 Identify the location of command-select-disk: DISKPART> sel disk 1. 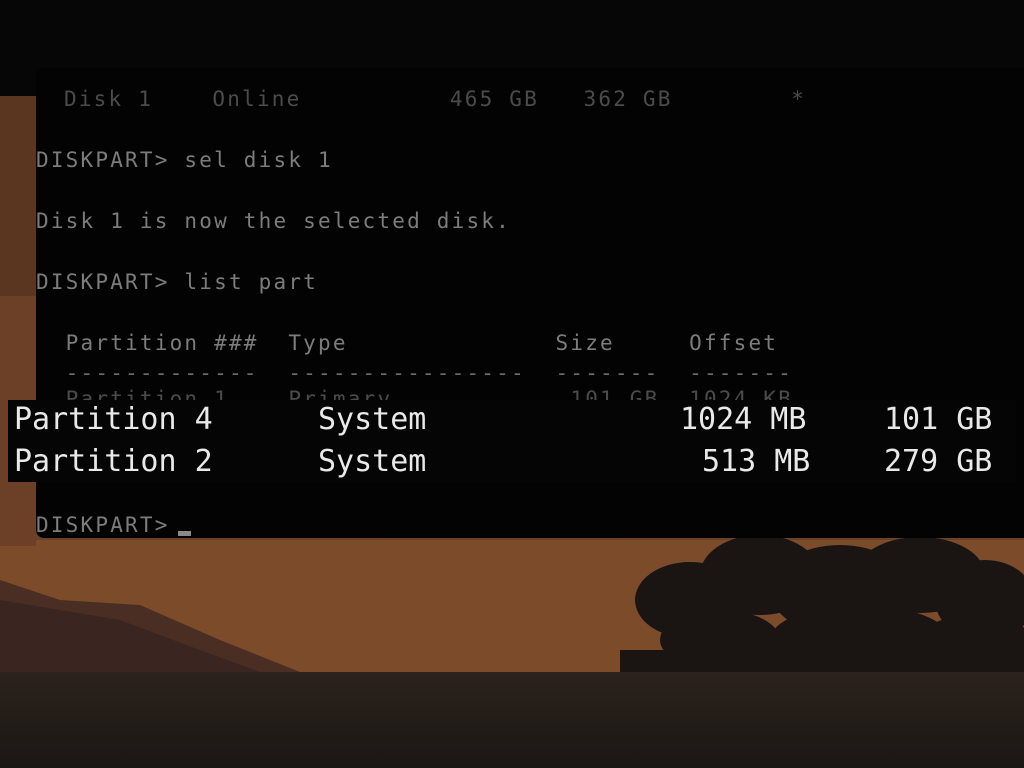
(184, 160).